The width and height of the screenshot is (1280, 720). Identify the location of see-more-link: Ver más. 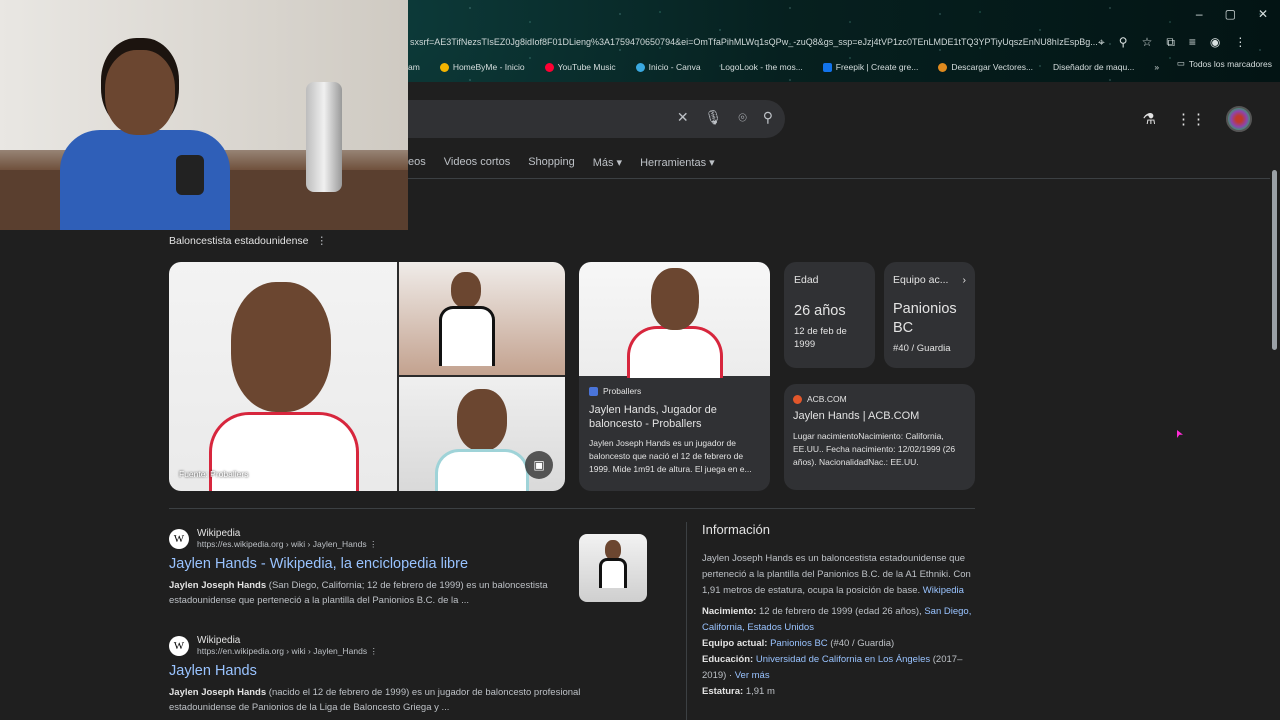
(752, 675).